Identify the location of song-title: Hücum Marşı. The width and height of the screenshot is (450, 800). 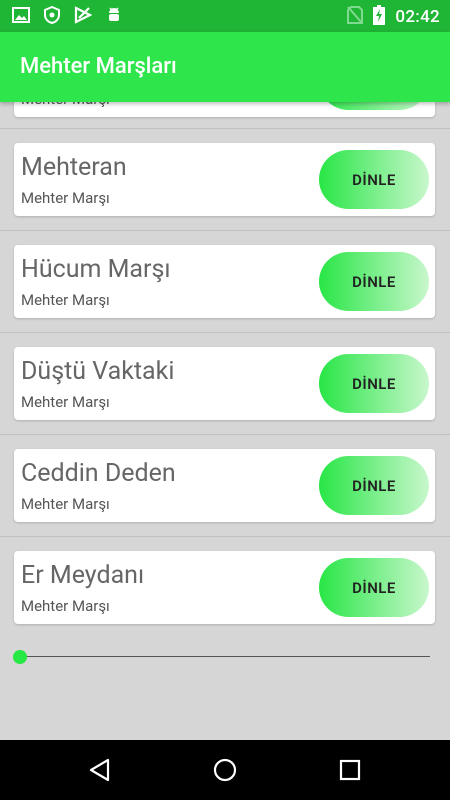
(96, 269).